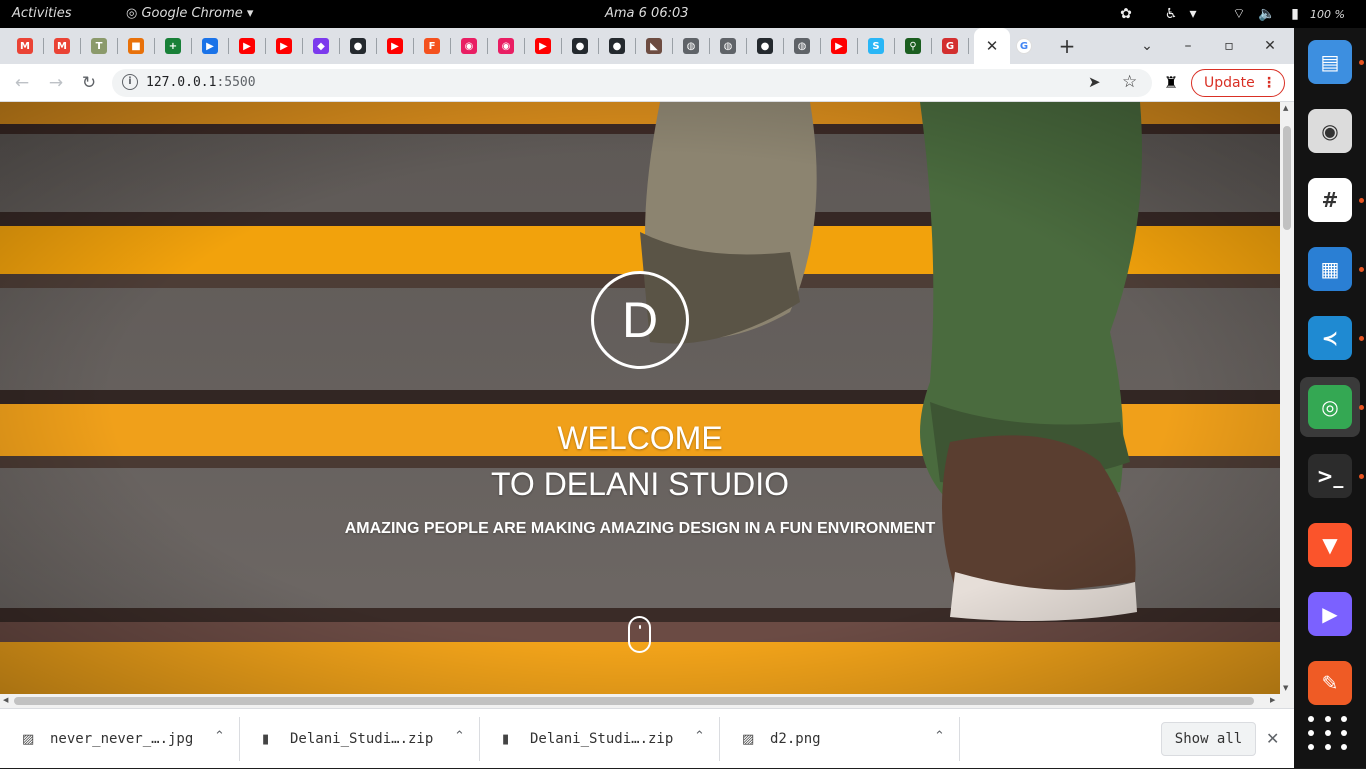 The width and height of the screenshot is (1366, 769). What do you see at coordinates (632, 83) in the screenshot?
I see `address-bar: i 127.0.0.1:5500 ➤ ☆` at bounding box center [632, 83].